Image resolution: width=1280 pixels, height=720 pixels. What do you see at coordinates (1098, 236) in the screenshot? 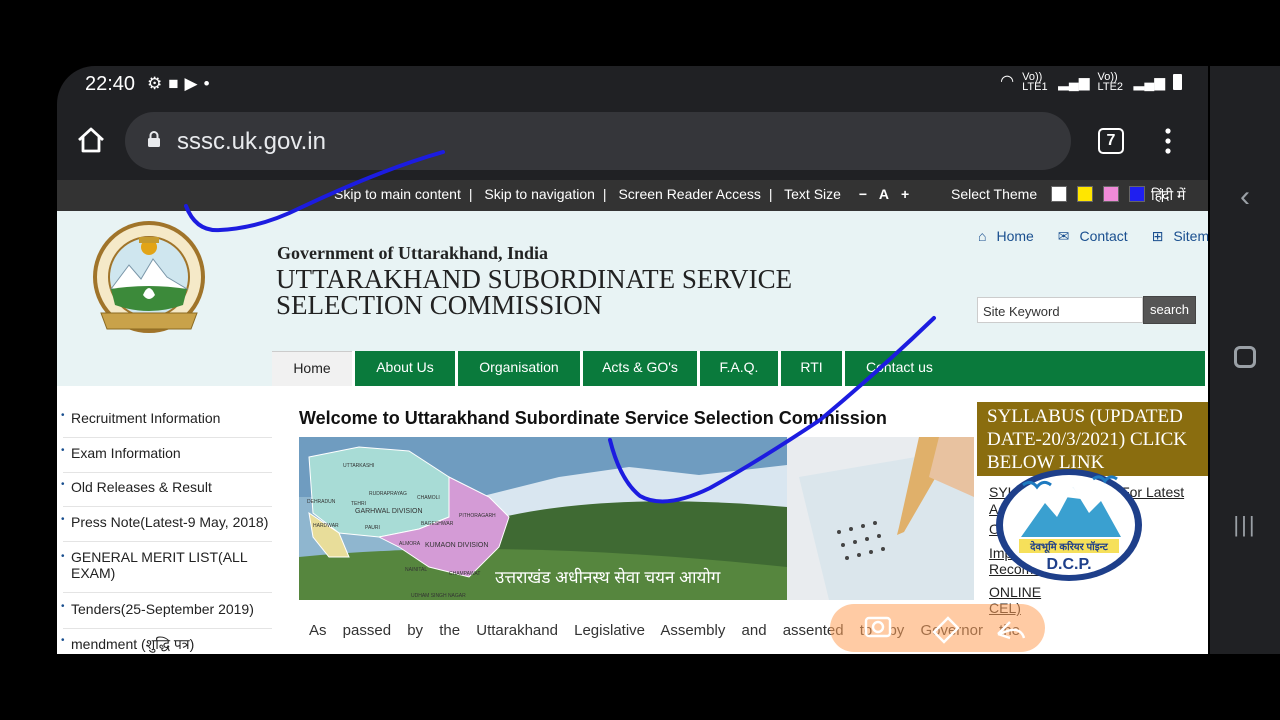
I see `header-contact-link: ✉ Contact` at bounding box center [1098, 236].